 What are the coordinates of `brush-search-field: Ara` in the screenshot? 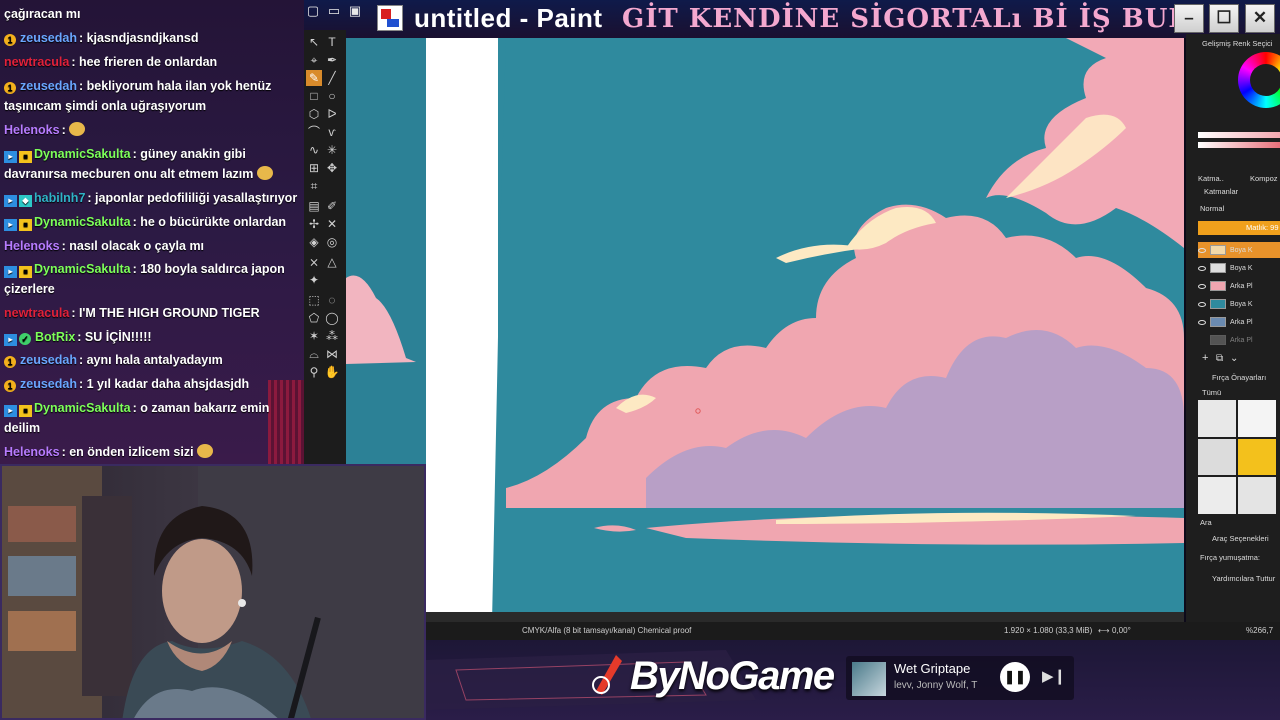 It's located at (1206, 522).